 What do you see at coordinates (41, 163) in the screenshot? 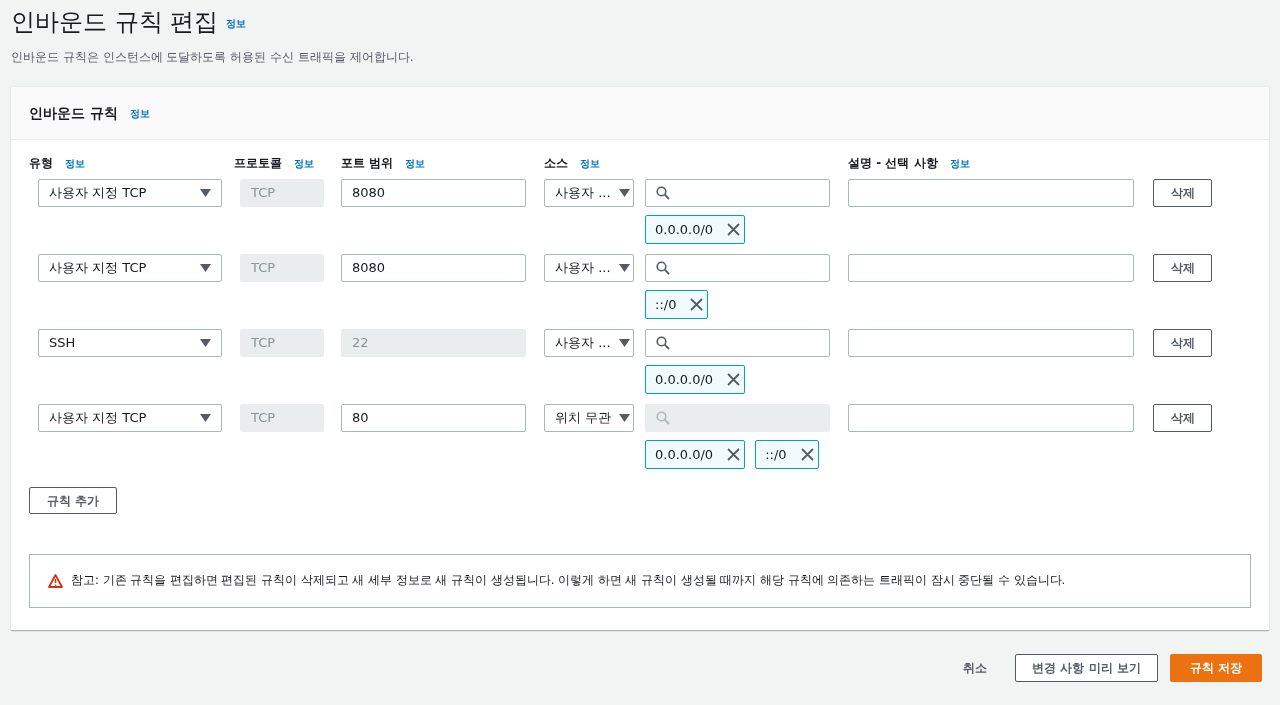
I see `column-header: 유형` at bounding box center [41, 163].